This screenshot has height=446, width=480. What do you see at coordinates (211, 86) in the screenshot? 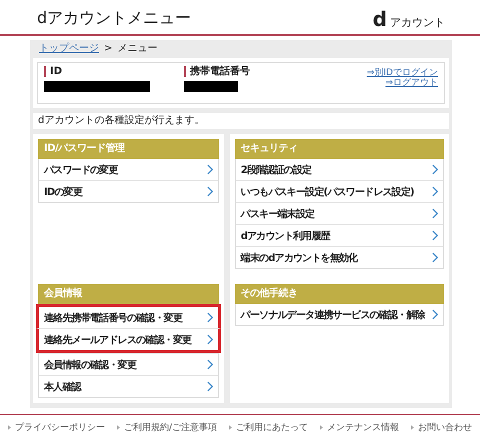
I see `redacted-value` at bounding box center [211, 86].